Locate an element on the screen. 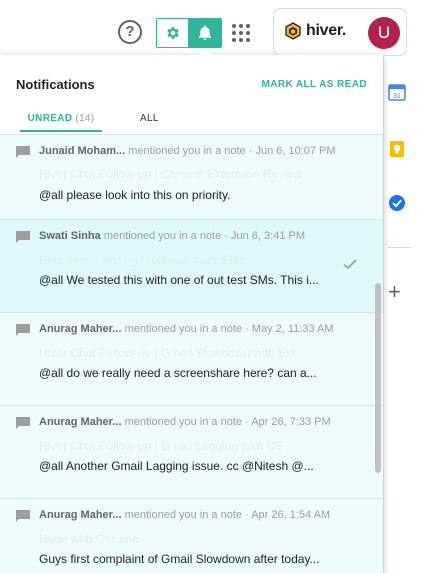 This screenshot has width=423, height=573. hiver-toolbar is located at coordinates (189, 33).